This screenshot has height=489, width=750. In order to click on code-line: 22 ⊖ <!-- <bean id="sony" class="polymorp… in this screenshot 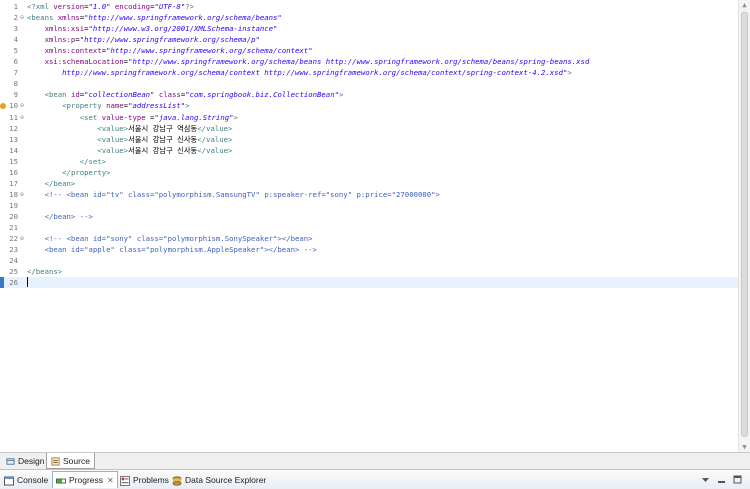, I will do `click(369, 238)`.